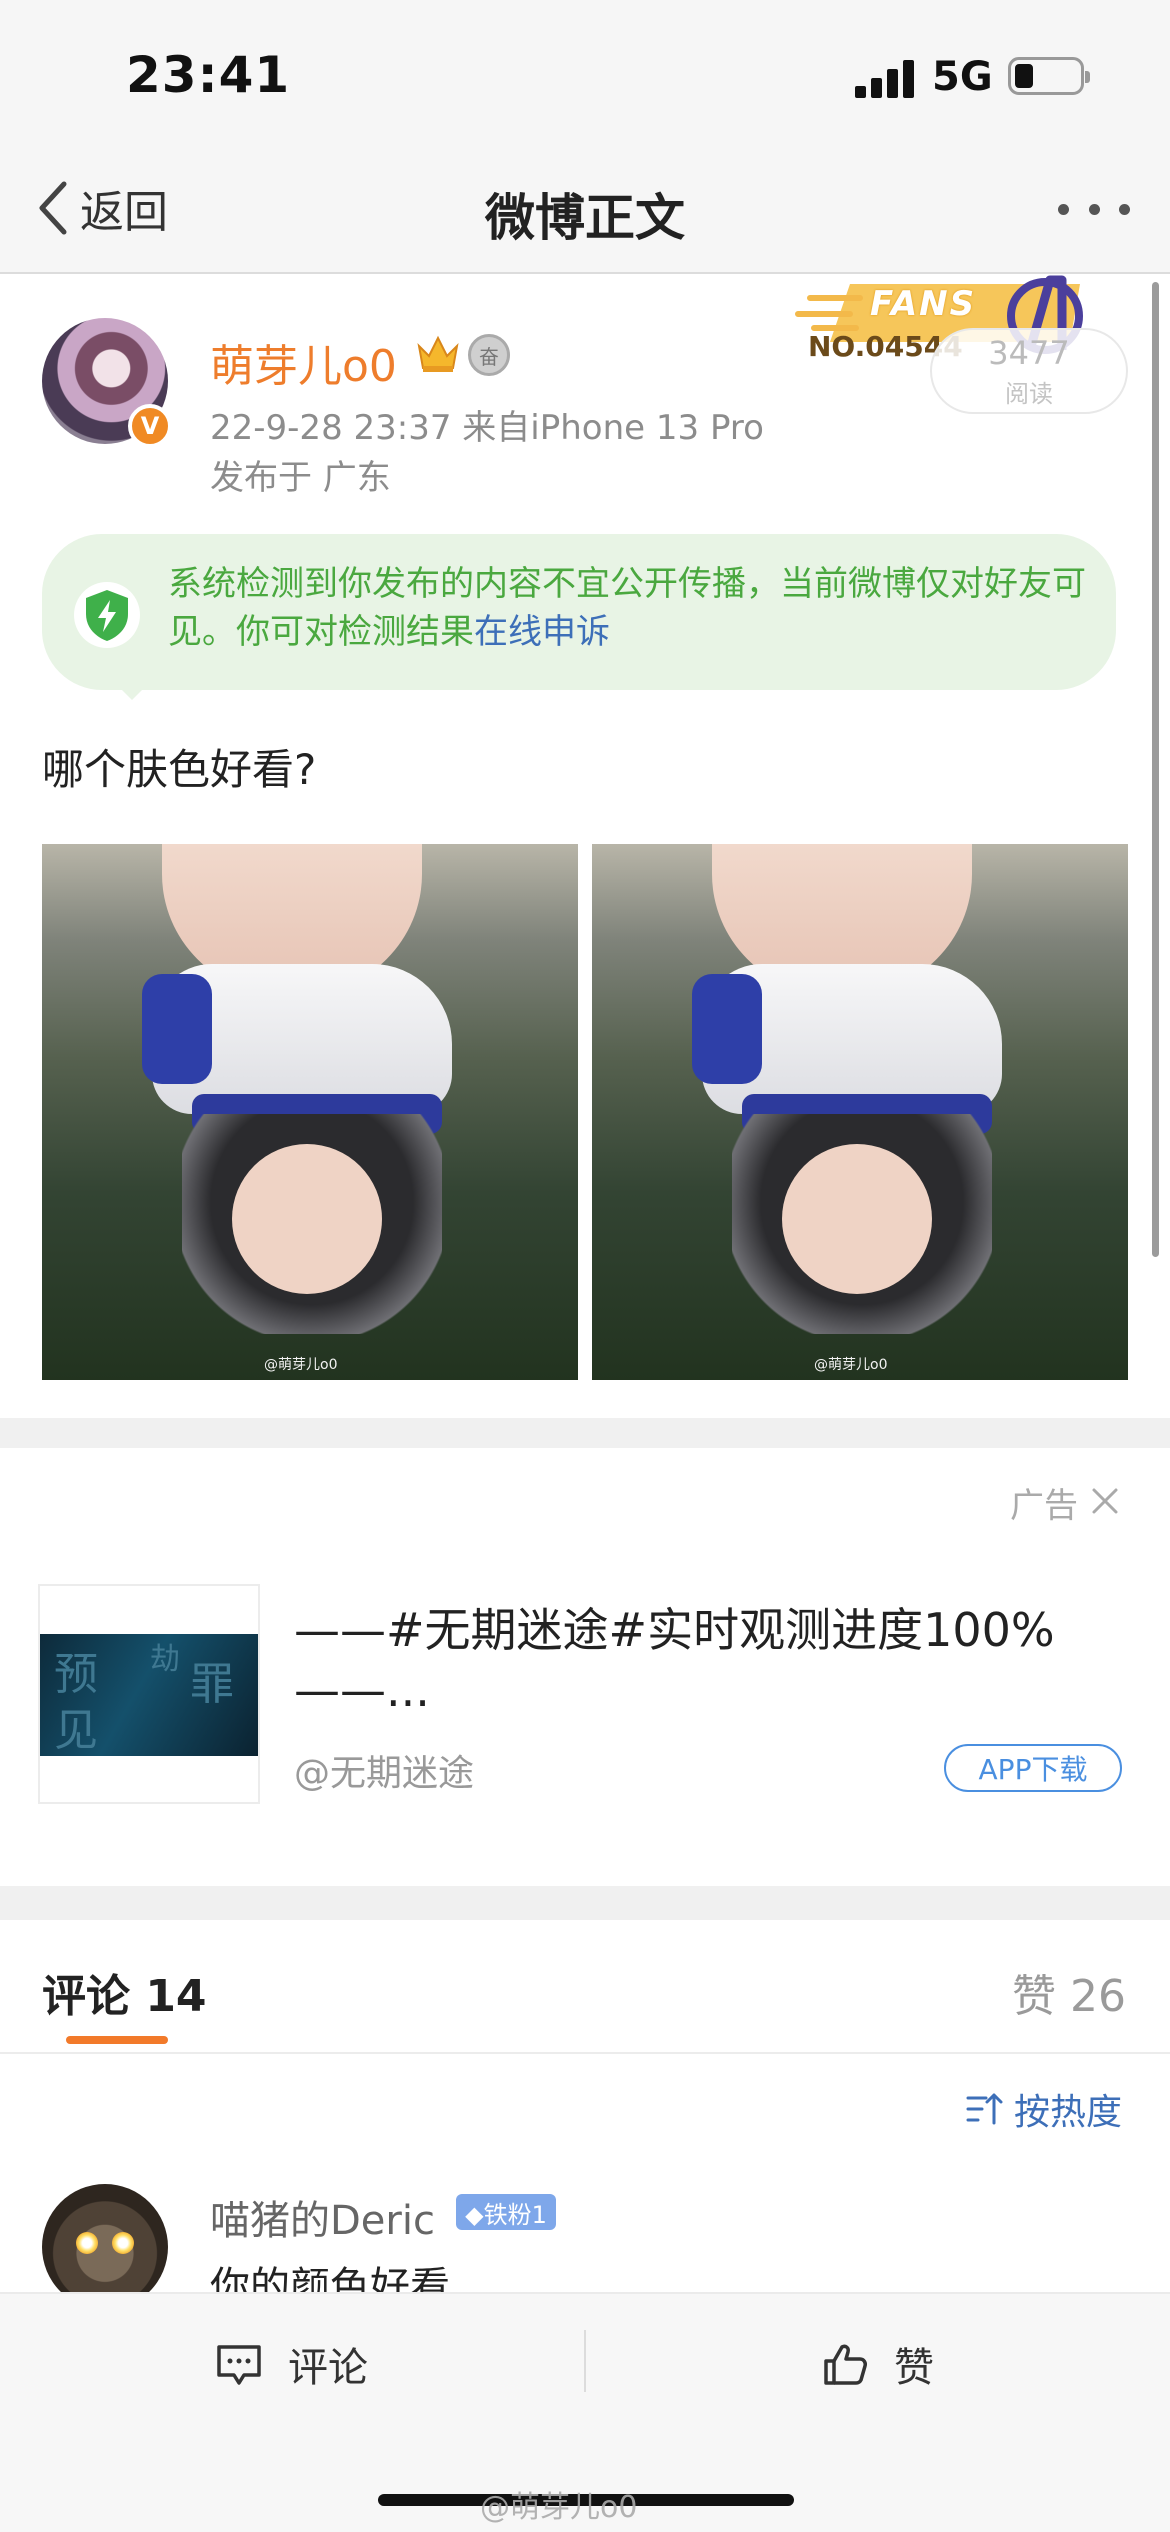 This screenshot has width=1170, height=2532. Describe the element at coordinates (914, 2368) in the screenshot. I see `like-label: 赞` at that location.